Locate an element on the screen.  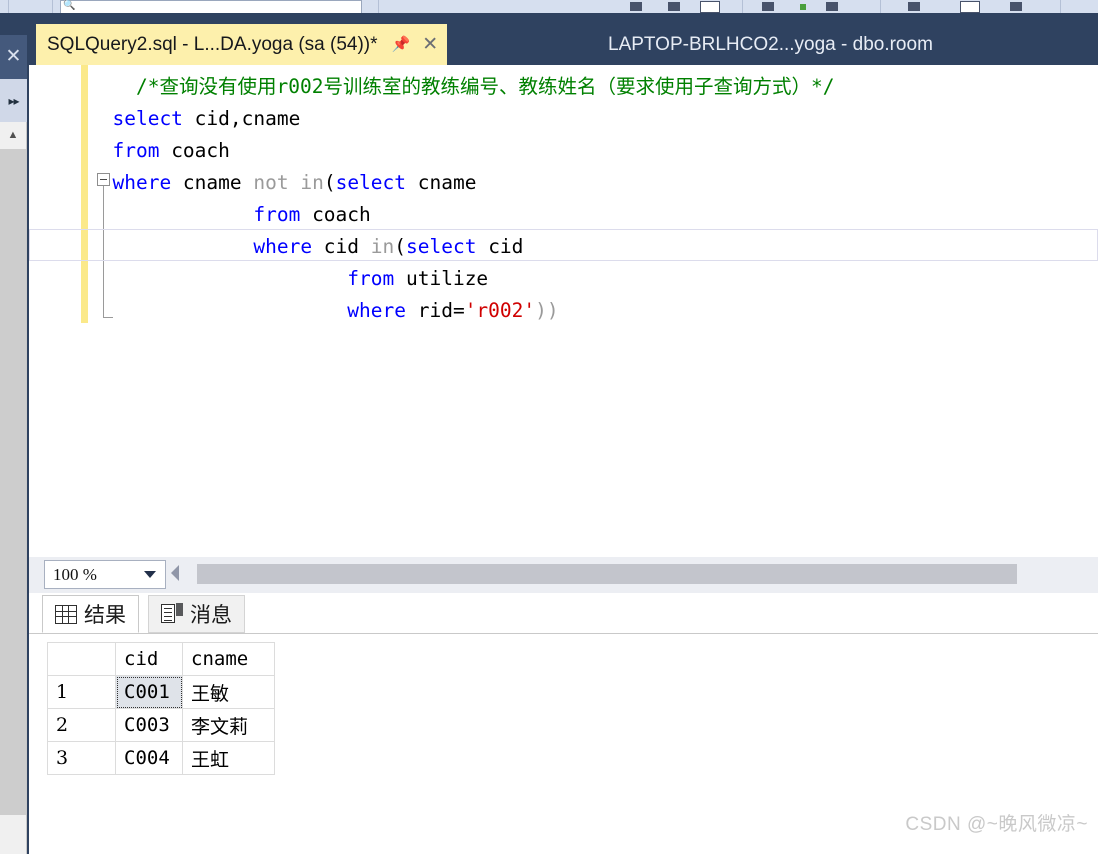
results-grid: cid cname 1 C001 王敏 2 C003 李文莉 3 C004 王虹 is located at coordinates (161, 708).